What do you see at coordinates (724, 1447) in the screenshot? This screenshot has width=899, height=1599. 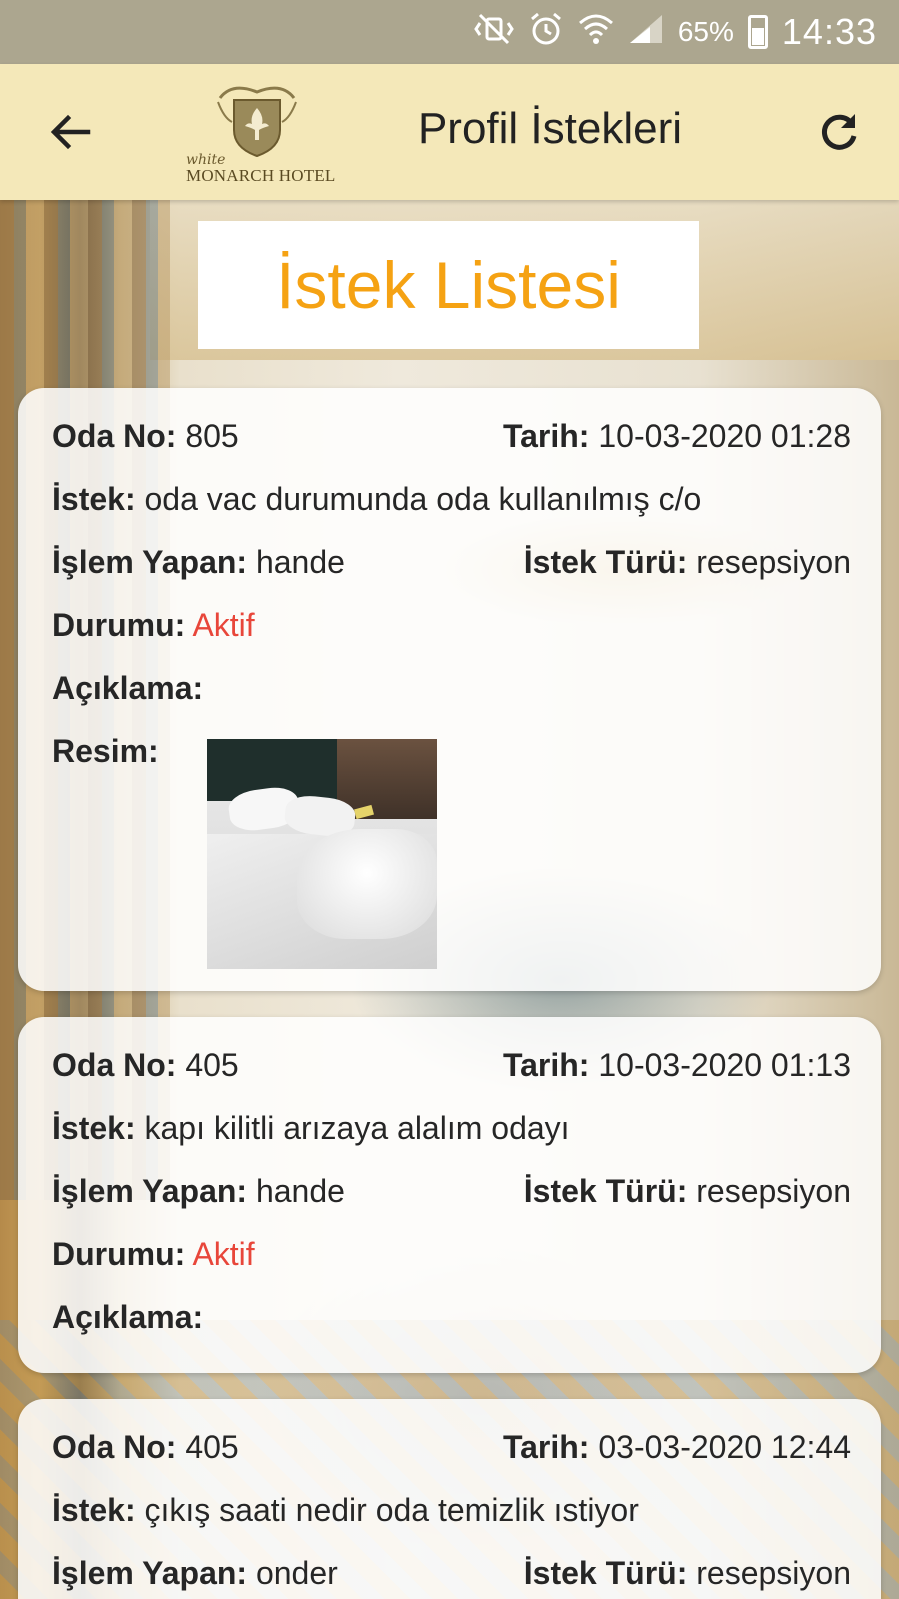 I see `date-value: 03-03-2020 12:44` at bounding box center [724, 1447].